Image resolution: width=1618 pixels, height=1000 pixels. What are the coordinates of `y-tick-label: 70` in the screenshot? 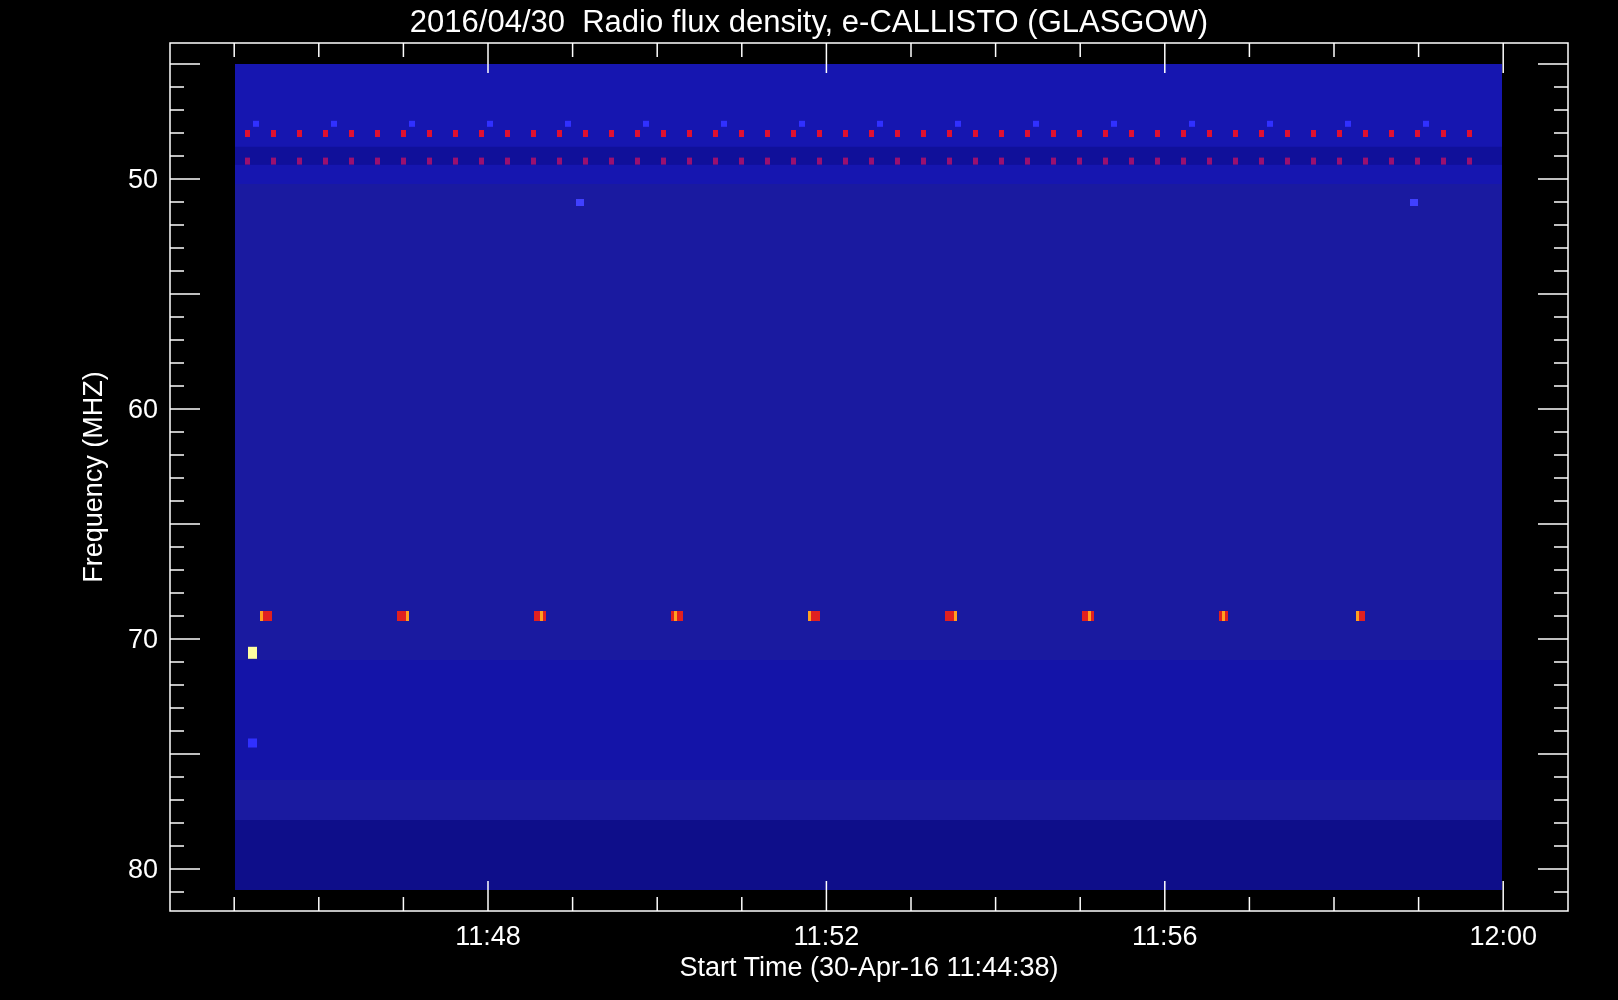 It's located at (142, 639).